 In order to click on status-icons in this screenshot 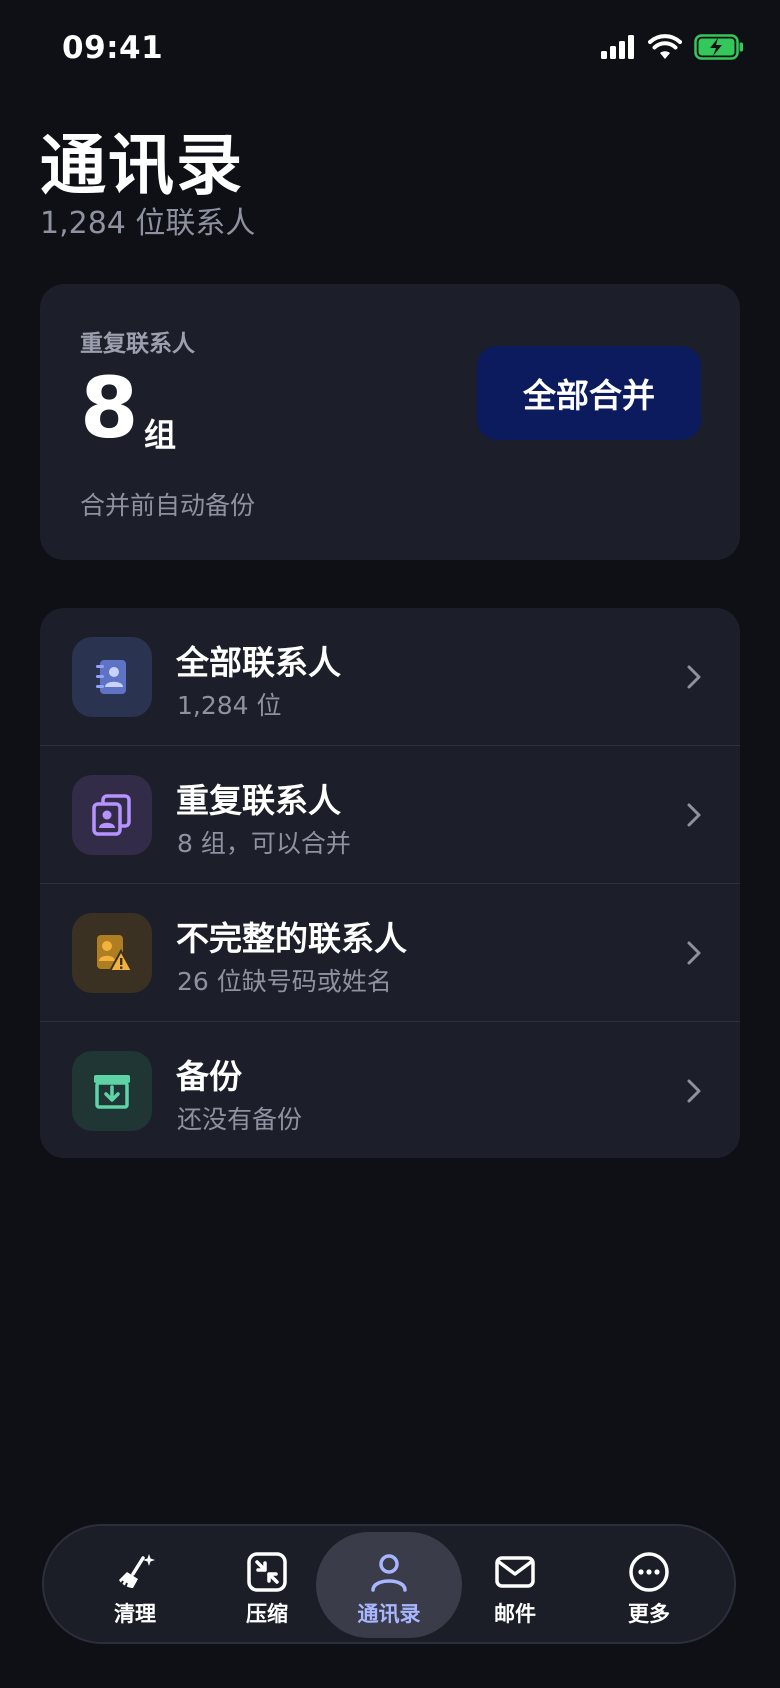, I will do `click(672, 47)`.